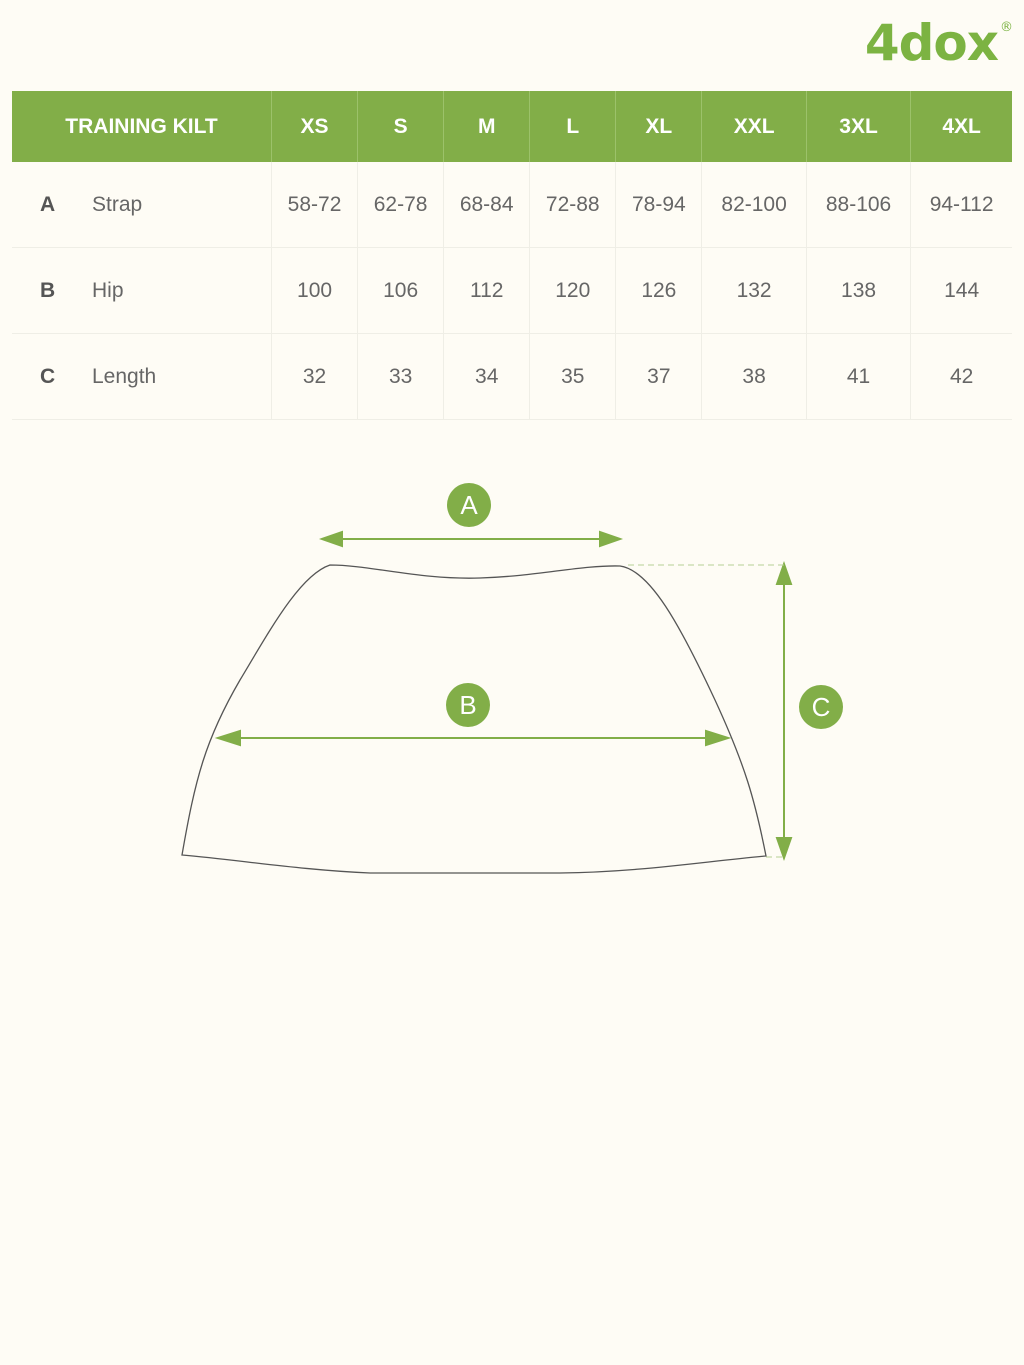  I want to click on brand-logo: 4dox ®, so click(938, 43).